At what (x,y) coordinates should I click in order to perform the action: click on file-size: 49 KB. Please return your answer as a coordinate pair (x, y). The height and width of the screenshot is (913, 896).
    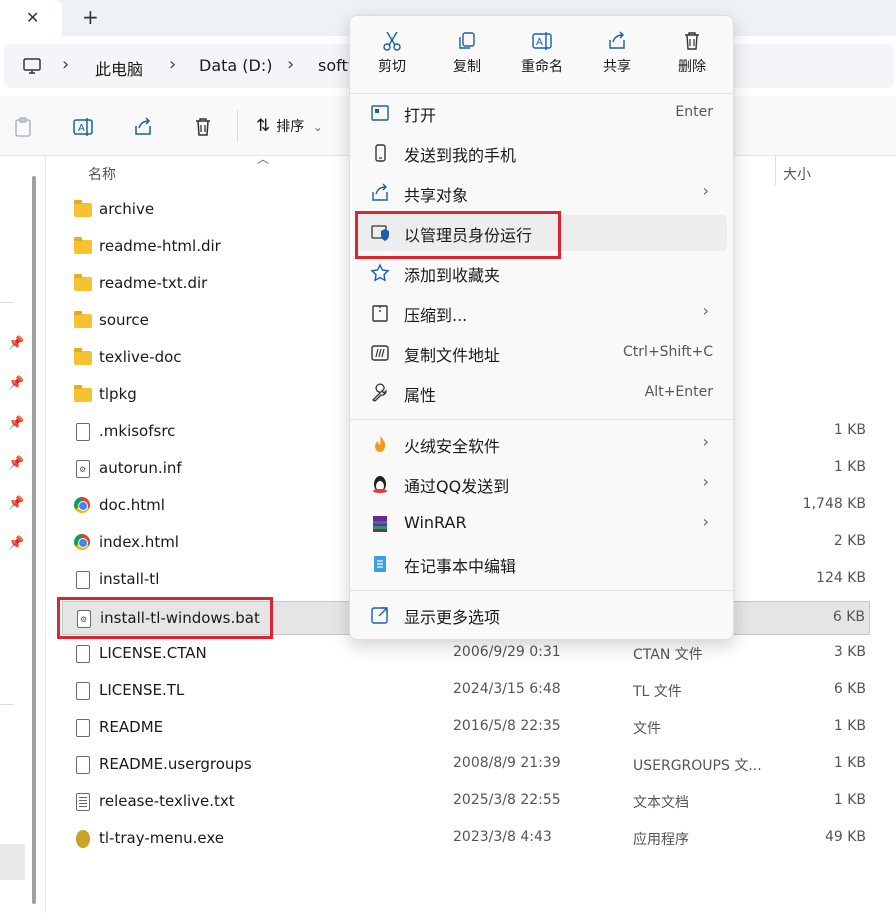
    Looking at the image, I should click on (845, 837).